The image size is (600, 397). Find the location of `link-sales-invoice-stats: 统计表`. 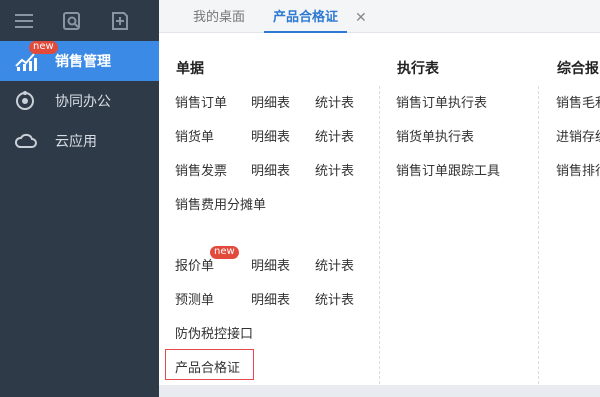

link-sales-invoice-stats: 统计表 is located at coordinates (334, 169).